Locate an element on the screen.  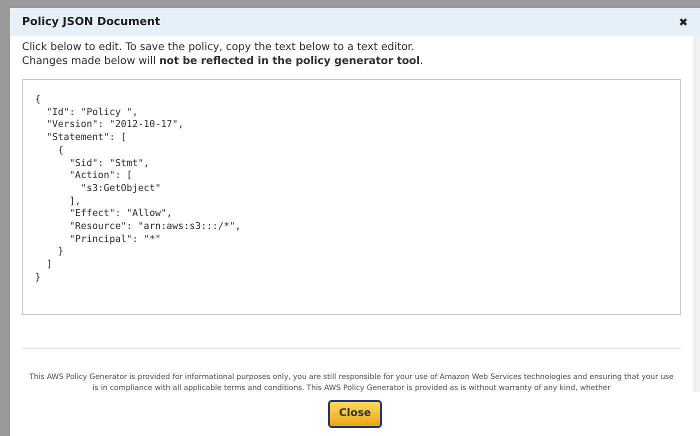
close-button: Close is located at coordinates (355, 414).